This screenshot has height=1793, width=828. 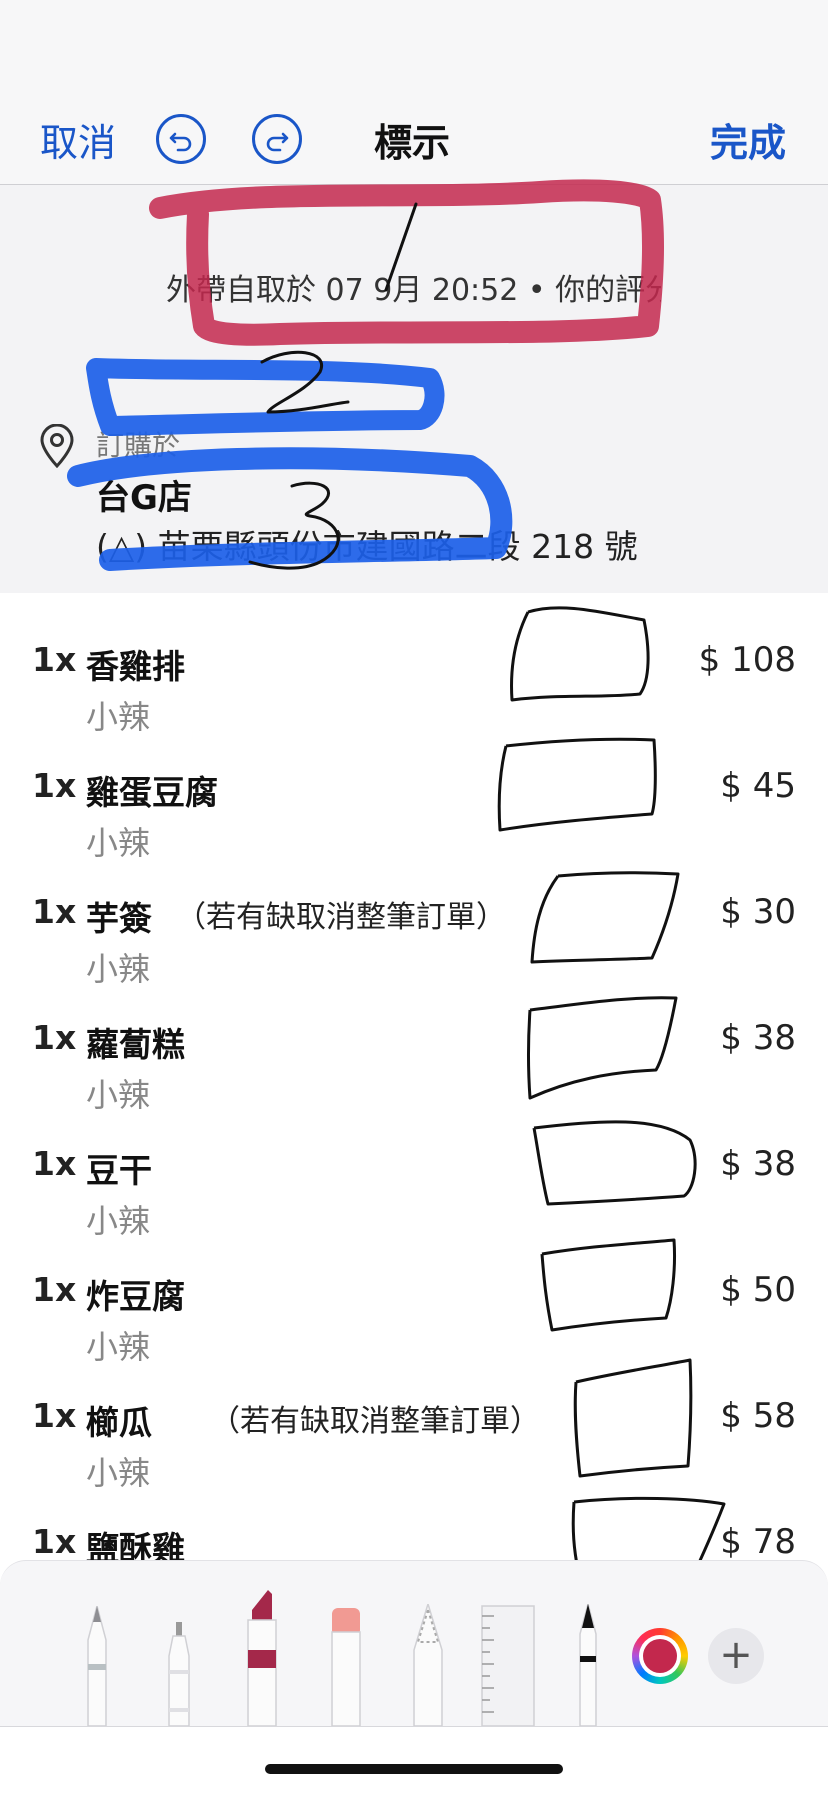 I want to click on location-pin-icon, so click(x=57, y=447).